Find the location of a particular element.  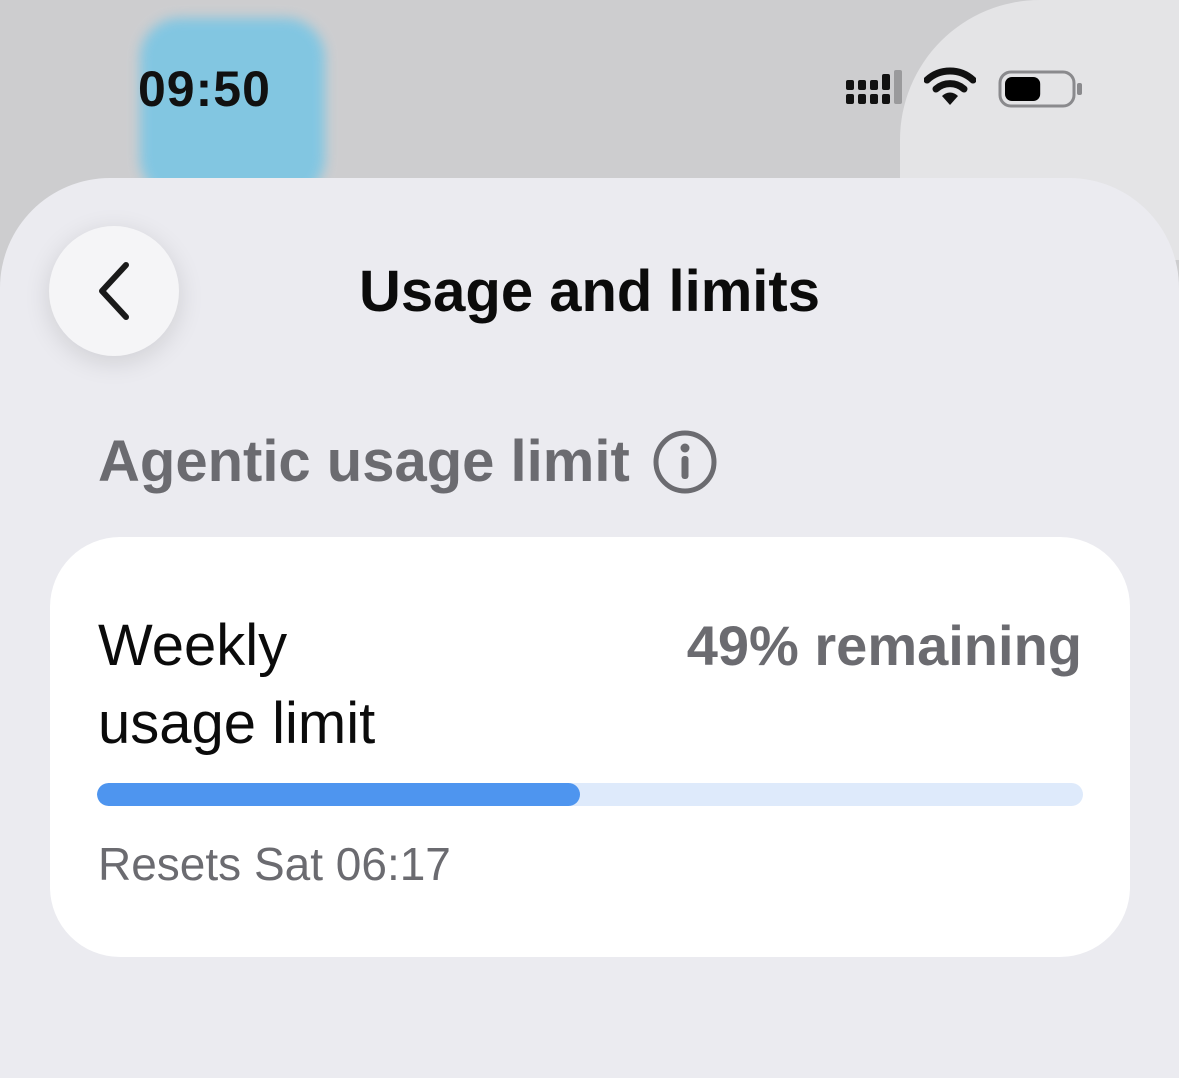

cellular-signal-icon is located at coordinates (874, 87).